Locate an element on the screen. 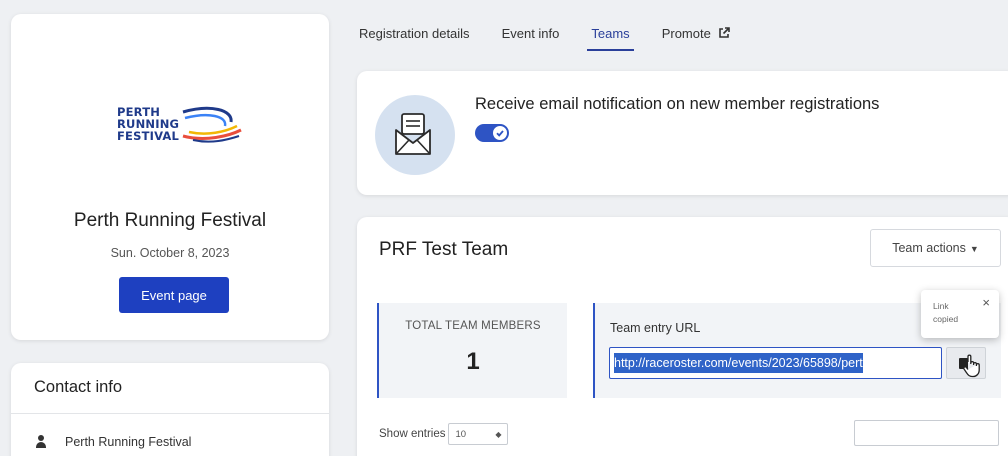  divider is located at coordinates (170, 413).